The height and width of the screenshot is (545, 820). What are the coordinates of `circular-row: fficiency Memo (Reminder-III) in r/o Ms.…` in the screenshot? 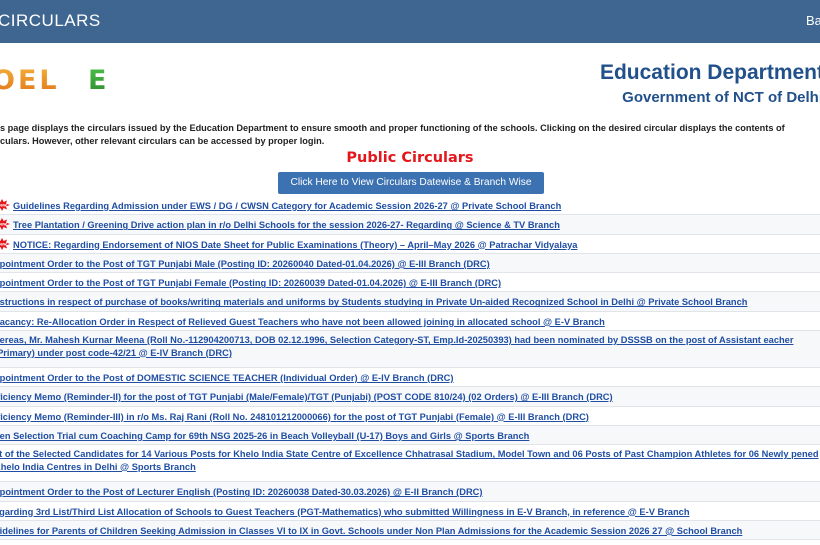 It's located at (410, 416).